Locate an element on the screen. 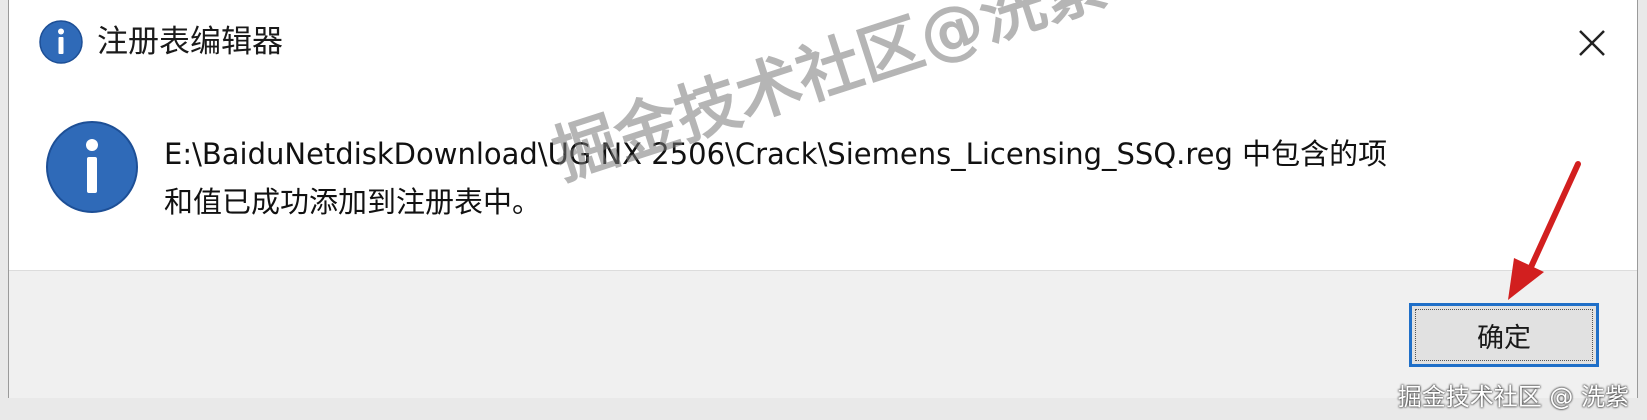  window-title: 注册表编辑器 is located at coordinates (190, 42).